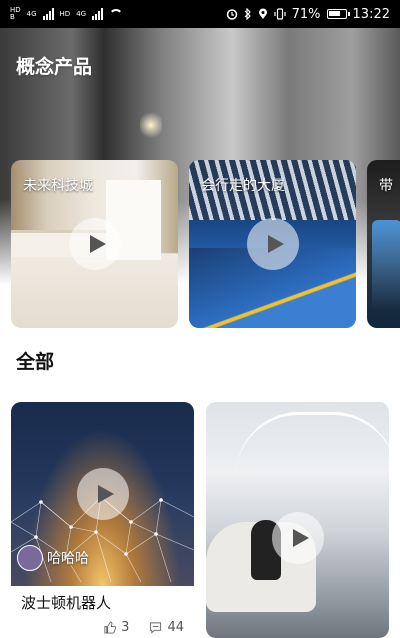 The height and width of the screenshot is (638, 400). I want to click on concept-card: 会行走的大厦, so click(272, 244).